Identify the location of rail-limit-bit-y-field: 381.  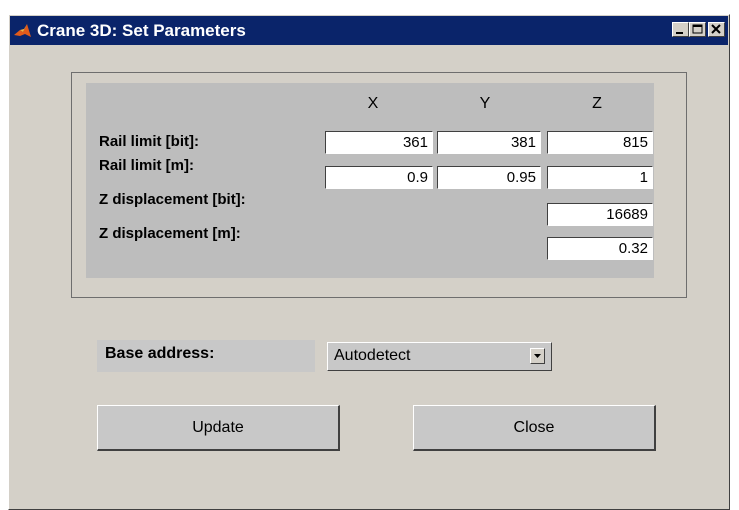
(489, 142).